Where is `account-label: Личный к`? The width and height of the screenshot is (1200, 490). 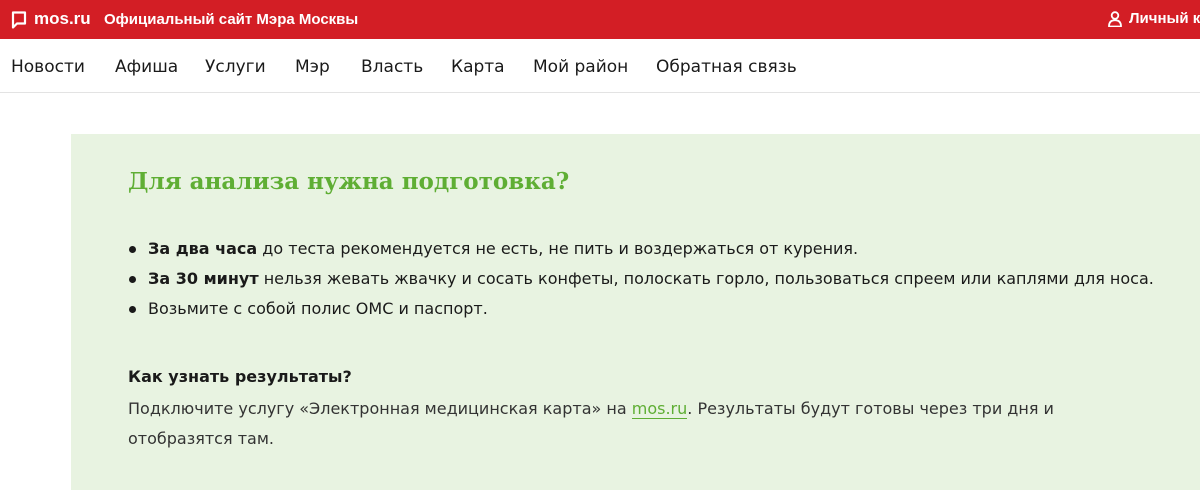
account-label: Личный к is located at coordinates (1164, 18).